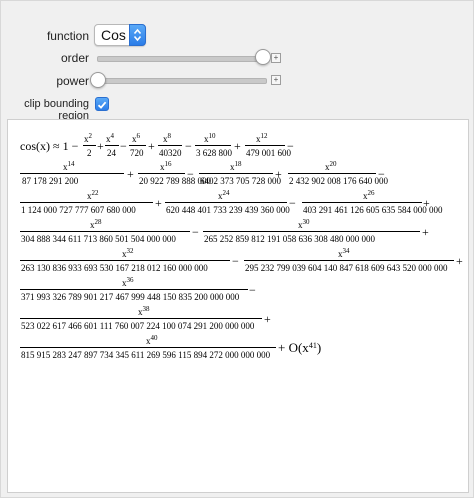  What do you see at coordinates (276, 80) in the screenshot?
I see `power-expand-button: +` at bounding box center [276, 80].